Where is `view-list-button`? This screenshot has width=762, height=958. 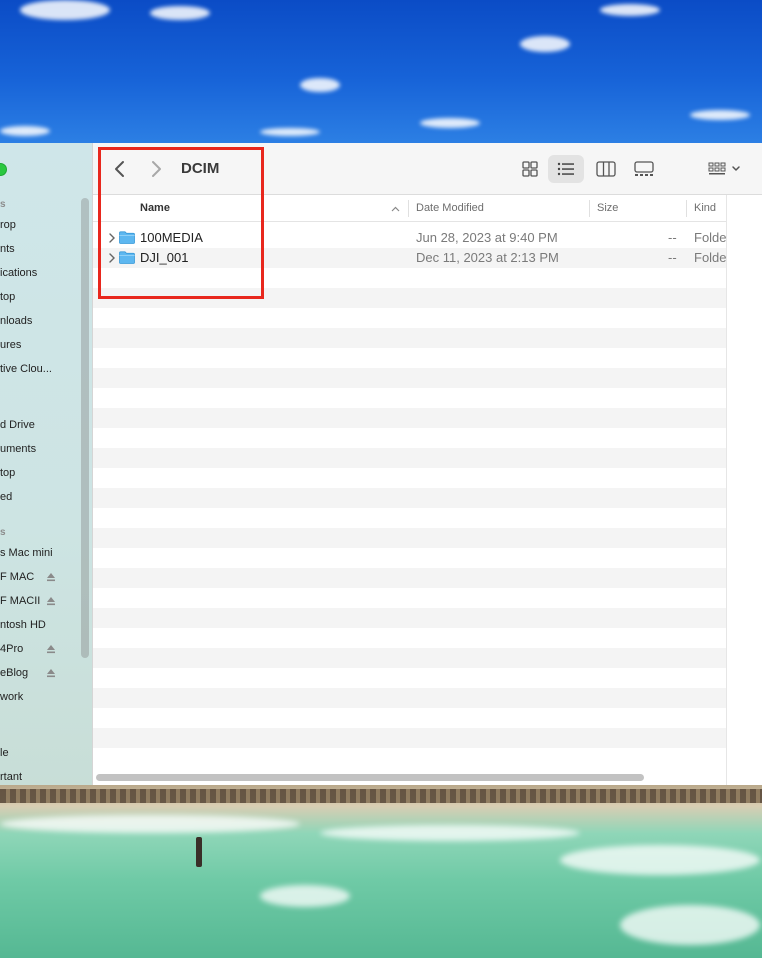 view-list-button is located at coordinates (566, 169).